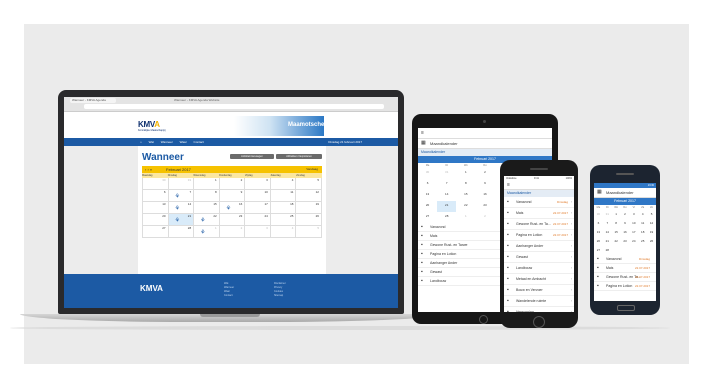 The height and width of the screenshot is (386, 711). What do you see at coordinates (232, 208) in the screenshot?
I see `calendar-day-cell: 16 ⚘` at bounding box center [232, 208].